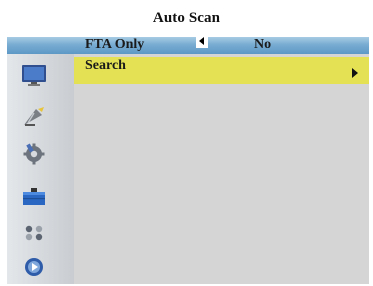 Image resolution: width=373 pixels, height=286 pixels. I want to click on left-arrow-icon, so click(202, 42).